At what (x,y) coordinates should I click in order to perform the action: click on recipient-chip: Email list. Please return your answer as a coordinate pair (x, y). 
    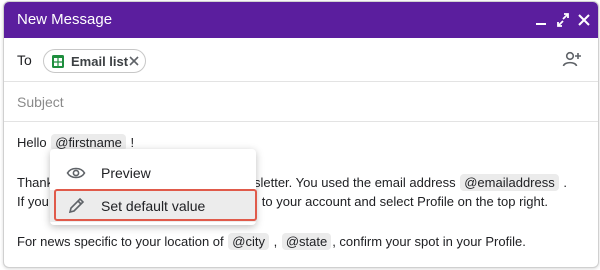
    Looking at the image, I should click on (94, 61).